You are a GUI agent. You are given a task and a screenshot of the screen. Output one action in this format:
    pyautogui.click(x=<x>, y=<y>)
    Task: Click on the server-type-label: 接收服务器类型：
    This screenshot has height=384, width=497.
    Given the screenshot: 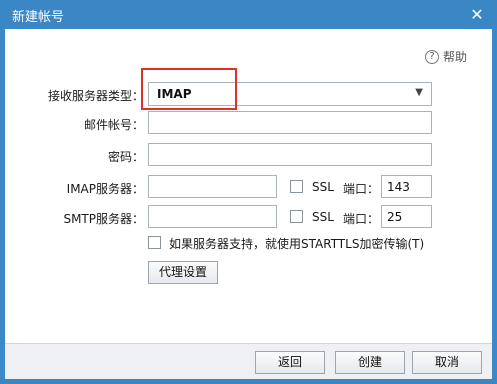 What is the action you would take?
    pyautogui.click(x=96, y=96)
    